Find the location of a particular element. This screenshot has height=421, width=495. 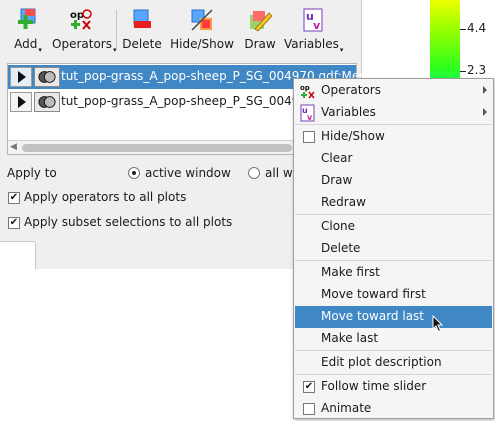

menu-item-animate: Animate is located at coordinates (393, 409).